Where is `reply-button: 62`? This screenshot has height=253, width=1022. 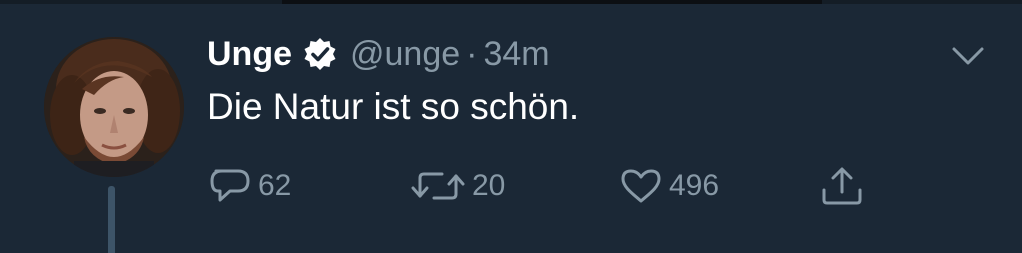
reply-button: 62 is located at coordinates (249, 186).